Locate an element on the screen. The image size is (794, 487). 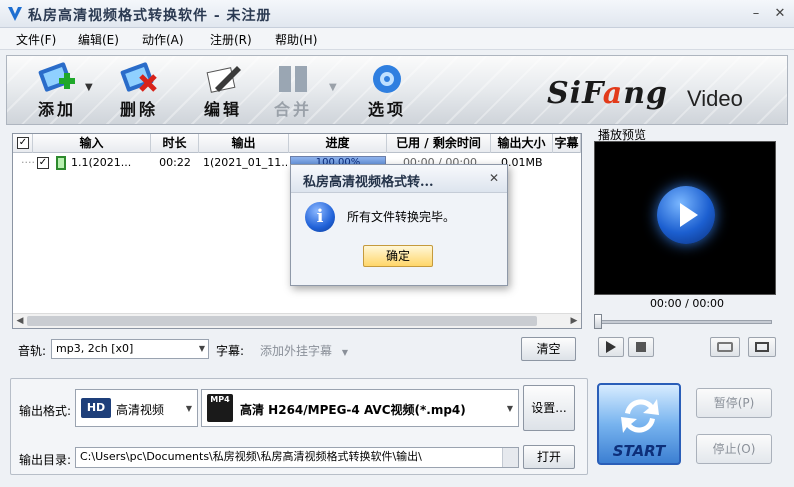
start-button: START is located at coordinates (639, 424).